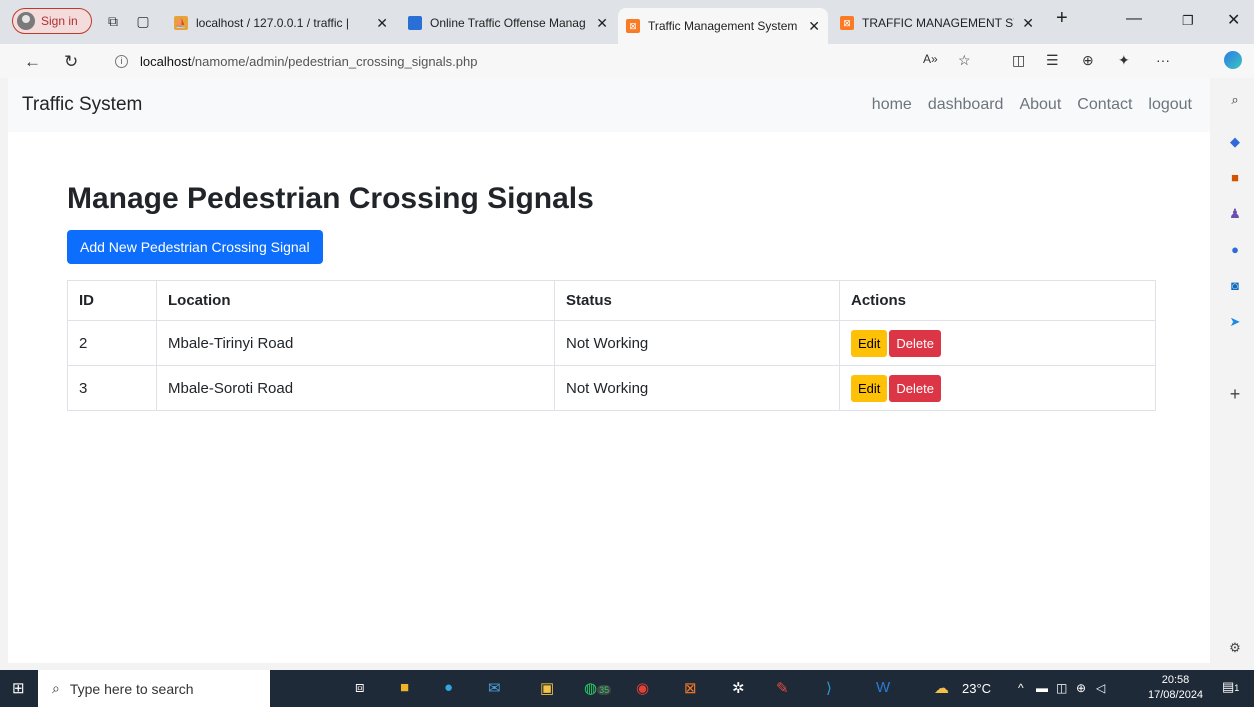  I want to click on whatsapp-icon: ◍ 35, so click(598, 689).